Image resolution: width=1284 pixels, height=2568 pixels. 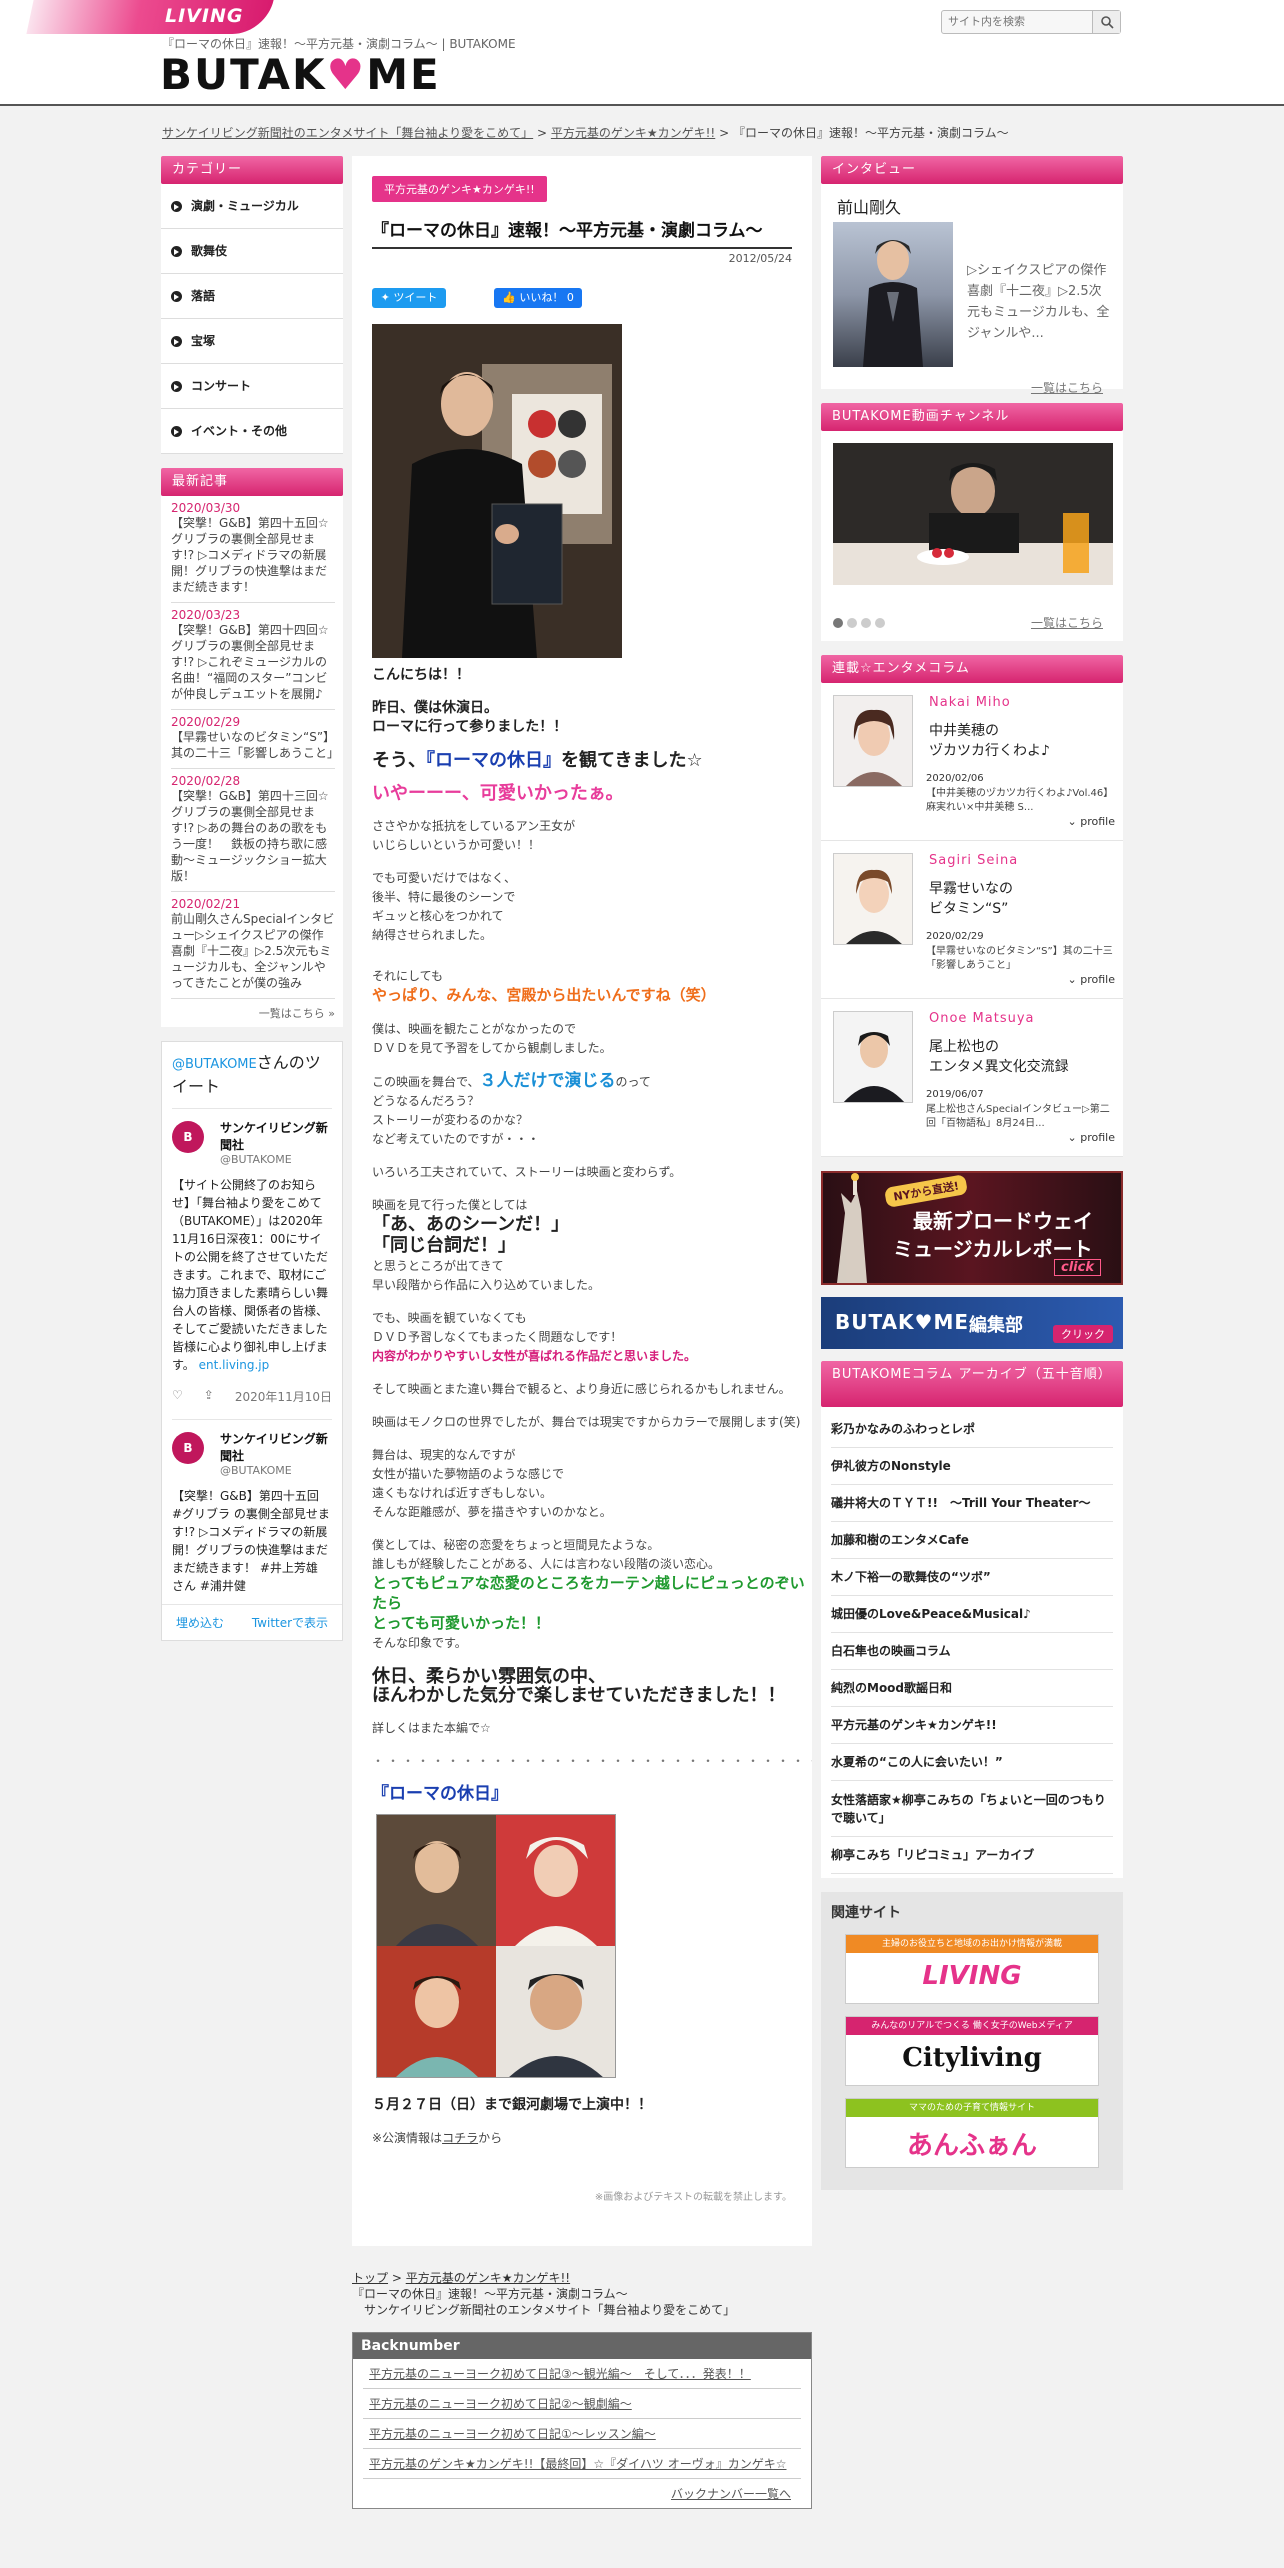 What do you see at coordinates (973, 514) in the screenshot?
I see `video-thumbnail` at bounding box center [973, 514].